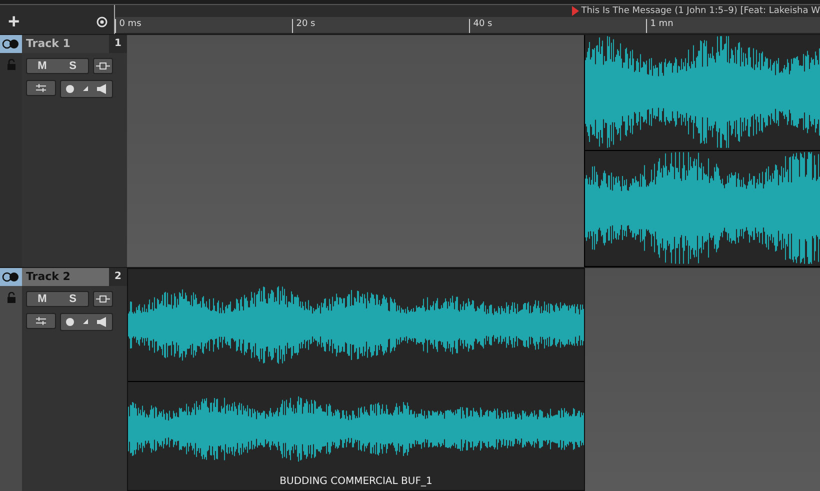  What do you see at coordinates (118, 277) in the screenshot?
I see `track-number: 2` at bounding box center [118, 277].